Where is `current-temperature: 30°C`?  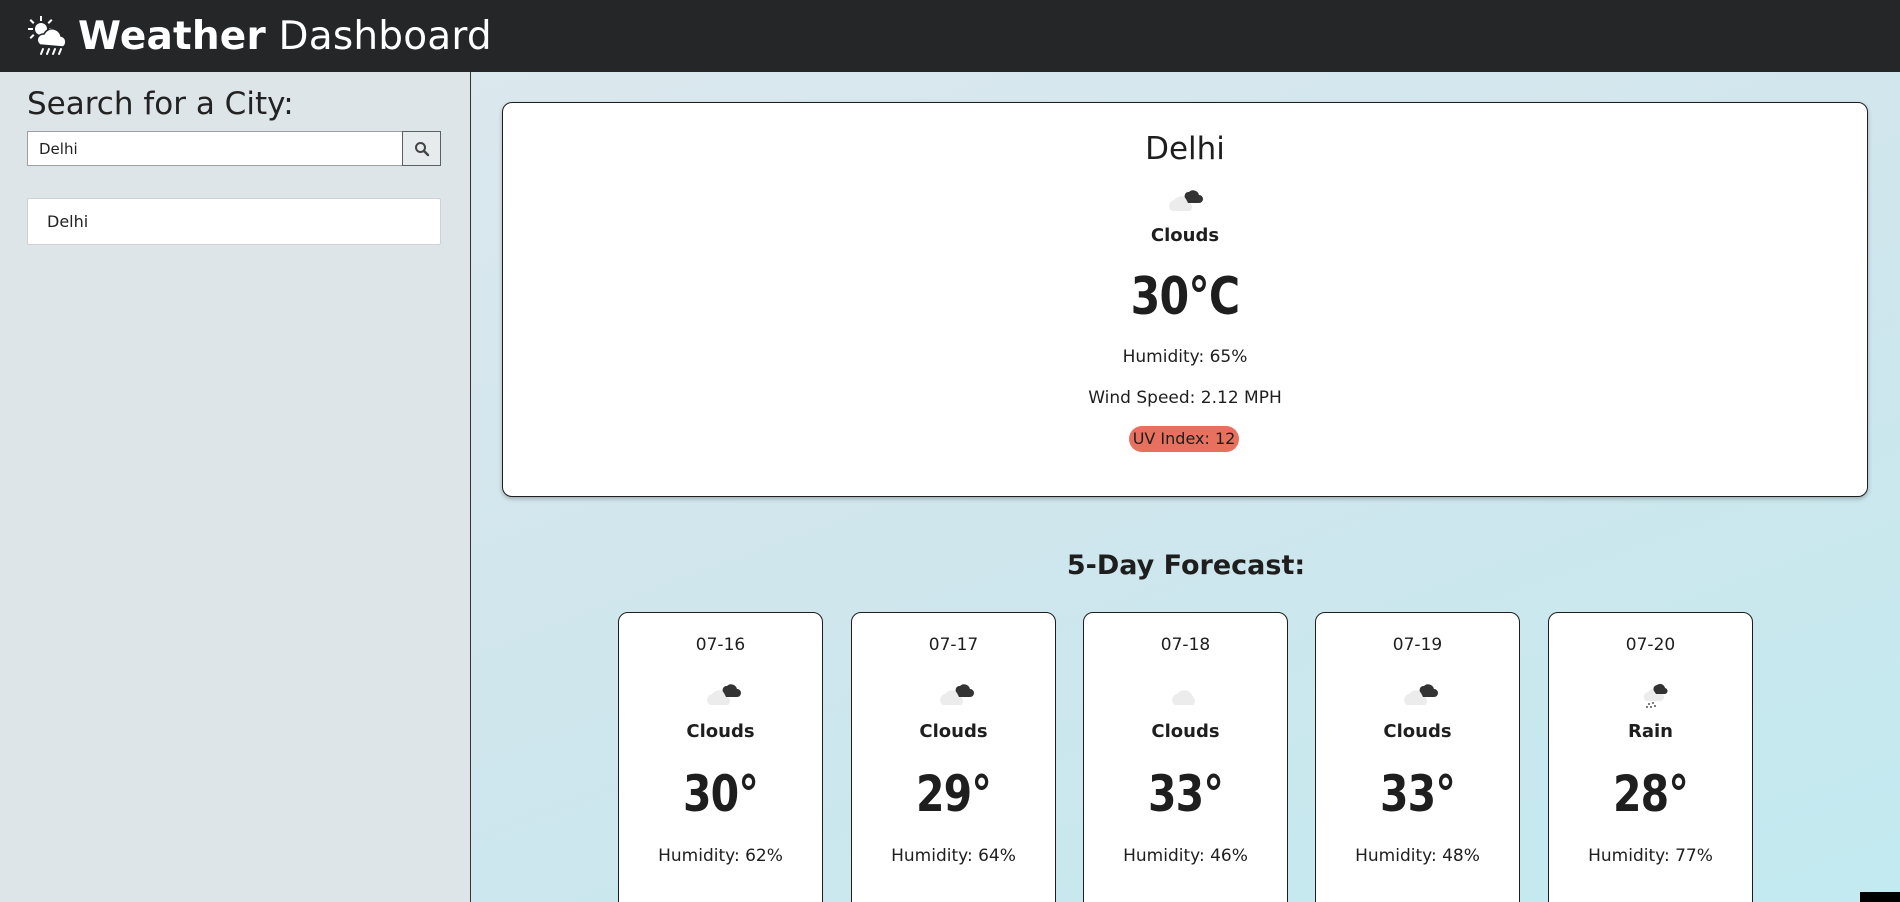
current-temperature: 30°C is located at coordinates (1185, 297).